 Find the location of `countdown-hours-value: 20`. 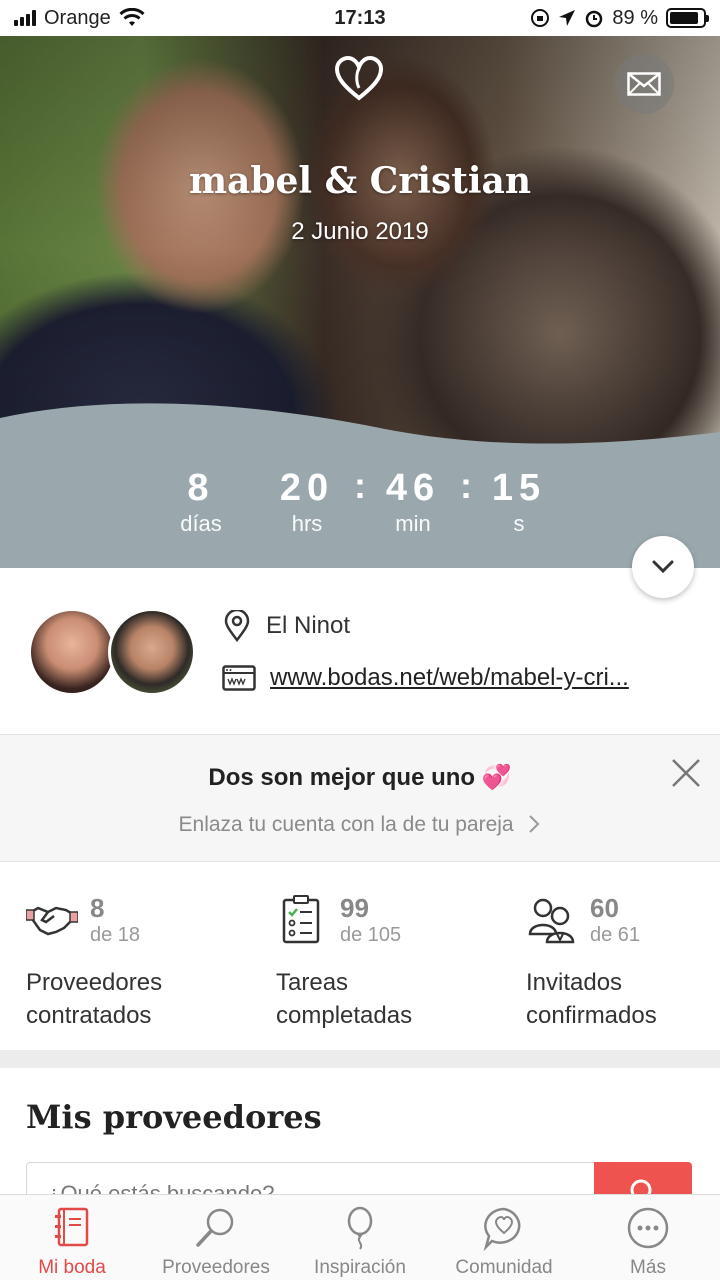

countdown-hours-value: 20 is located at coordinates (307, 488).